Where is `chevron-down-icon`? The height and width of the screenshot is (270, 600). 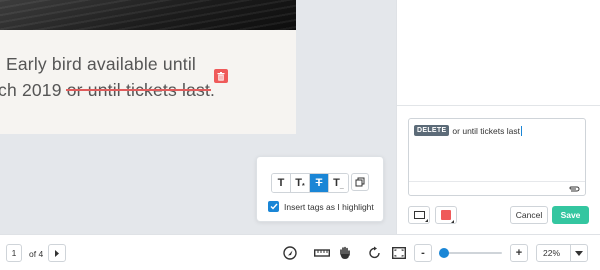 chevron-down-icon is located at coordinates (579, 253).